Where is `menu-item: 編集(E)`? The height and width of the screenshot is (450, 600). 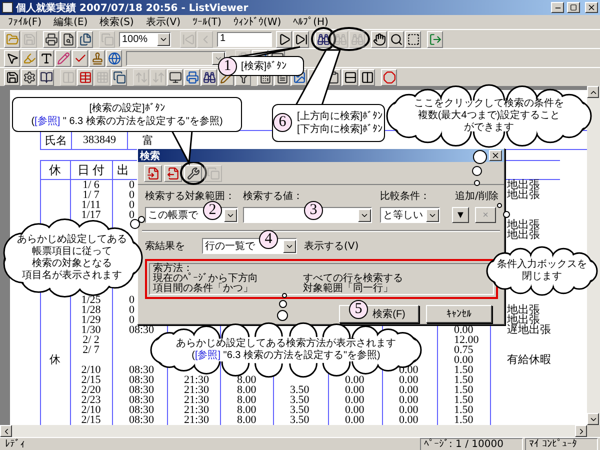
menu-item: 編集(E) is located at coordinates (71, 22).